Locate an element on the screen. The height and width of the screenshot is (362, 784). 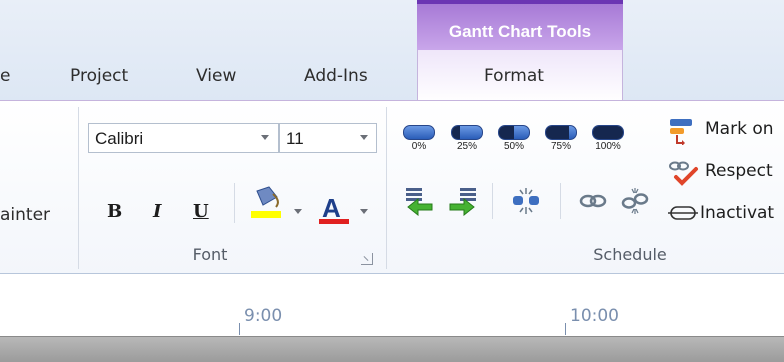
font-group-label: Font is located at coordinates (210, 254).